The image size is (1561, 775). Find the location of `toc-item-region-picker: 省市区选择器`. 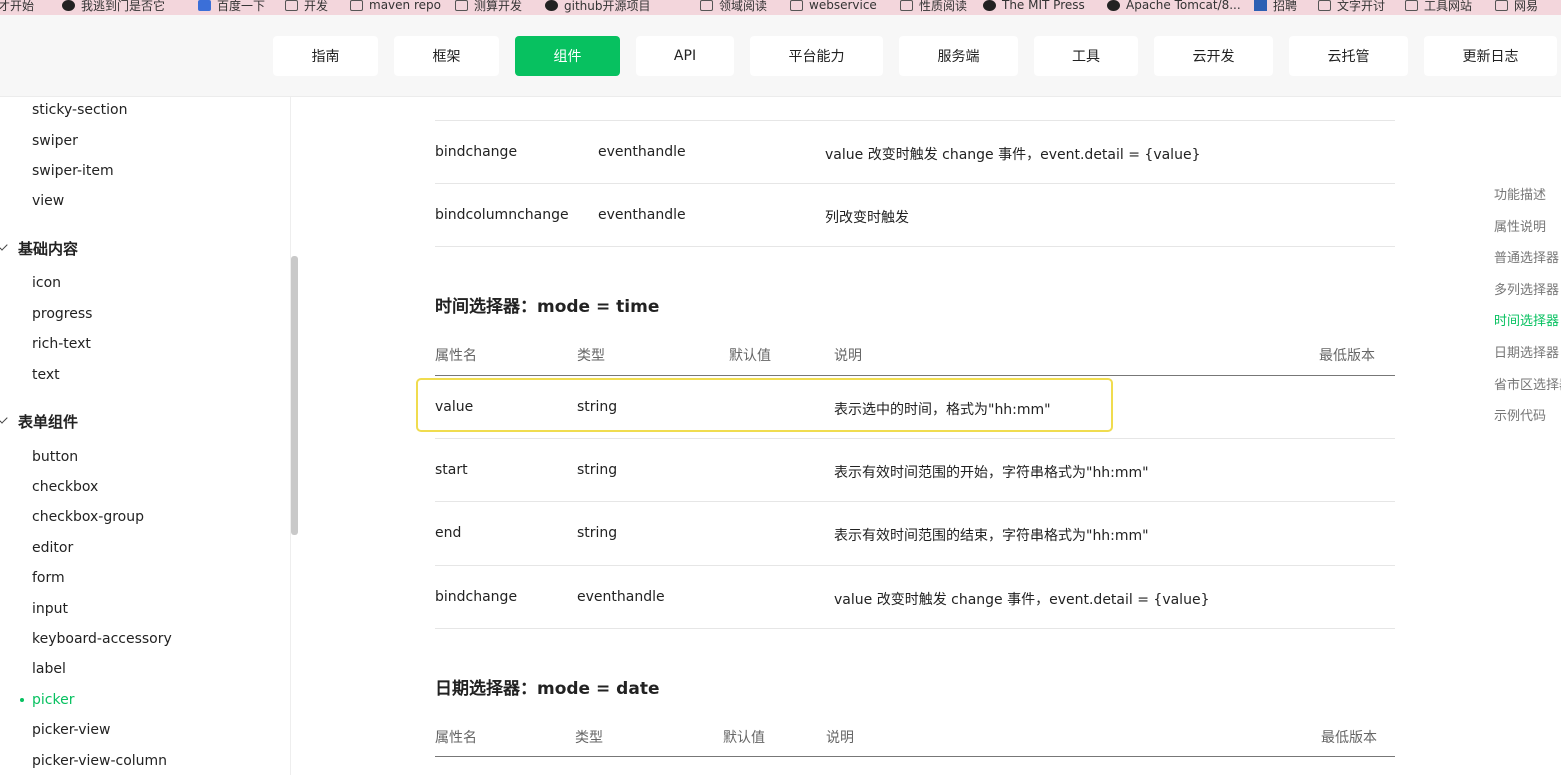

toc-item-region-picker: 省市区选择器 is located at coordinates (1527, 383).